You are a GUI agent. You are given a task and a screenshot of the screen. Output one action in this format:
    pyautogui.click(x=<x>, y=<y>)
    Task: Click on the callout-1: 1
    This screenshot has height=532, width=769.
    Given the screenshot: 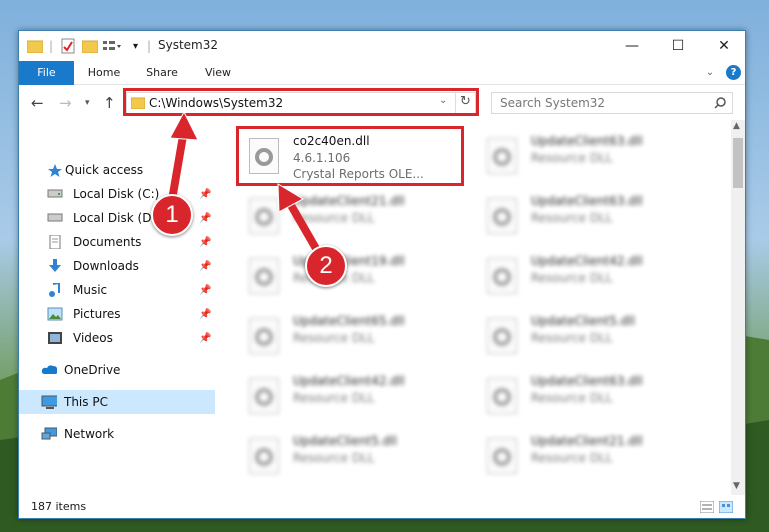 What is the action you would take?
    pyautogui.click(x=172, y=215)
    